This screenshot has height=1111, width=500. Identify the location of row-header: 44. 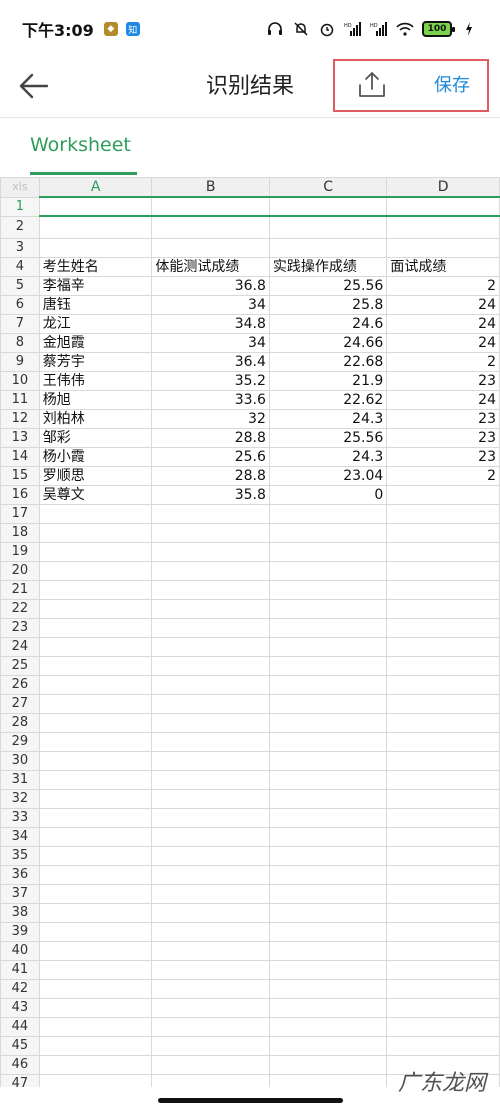
(20, 1026).